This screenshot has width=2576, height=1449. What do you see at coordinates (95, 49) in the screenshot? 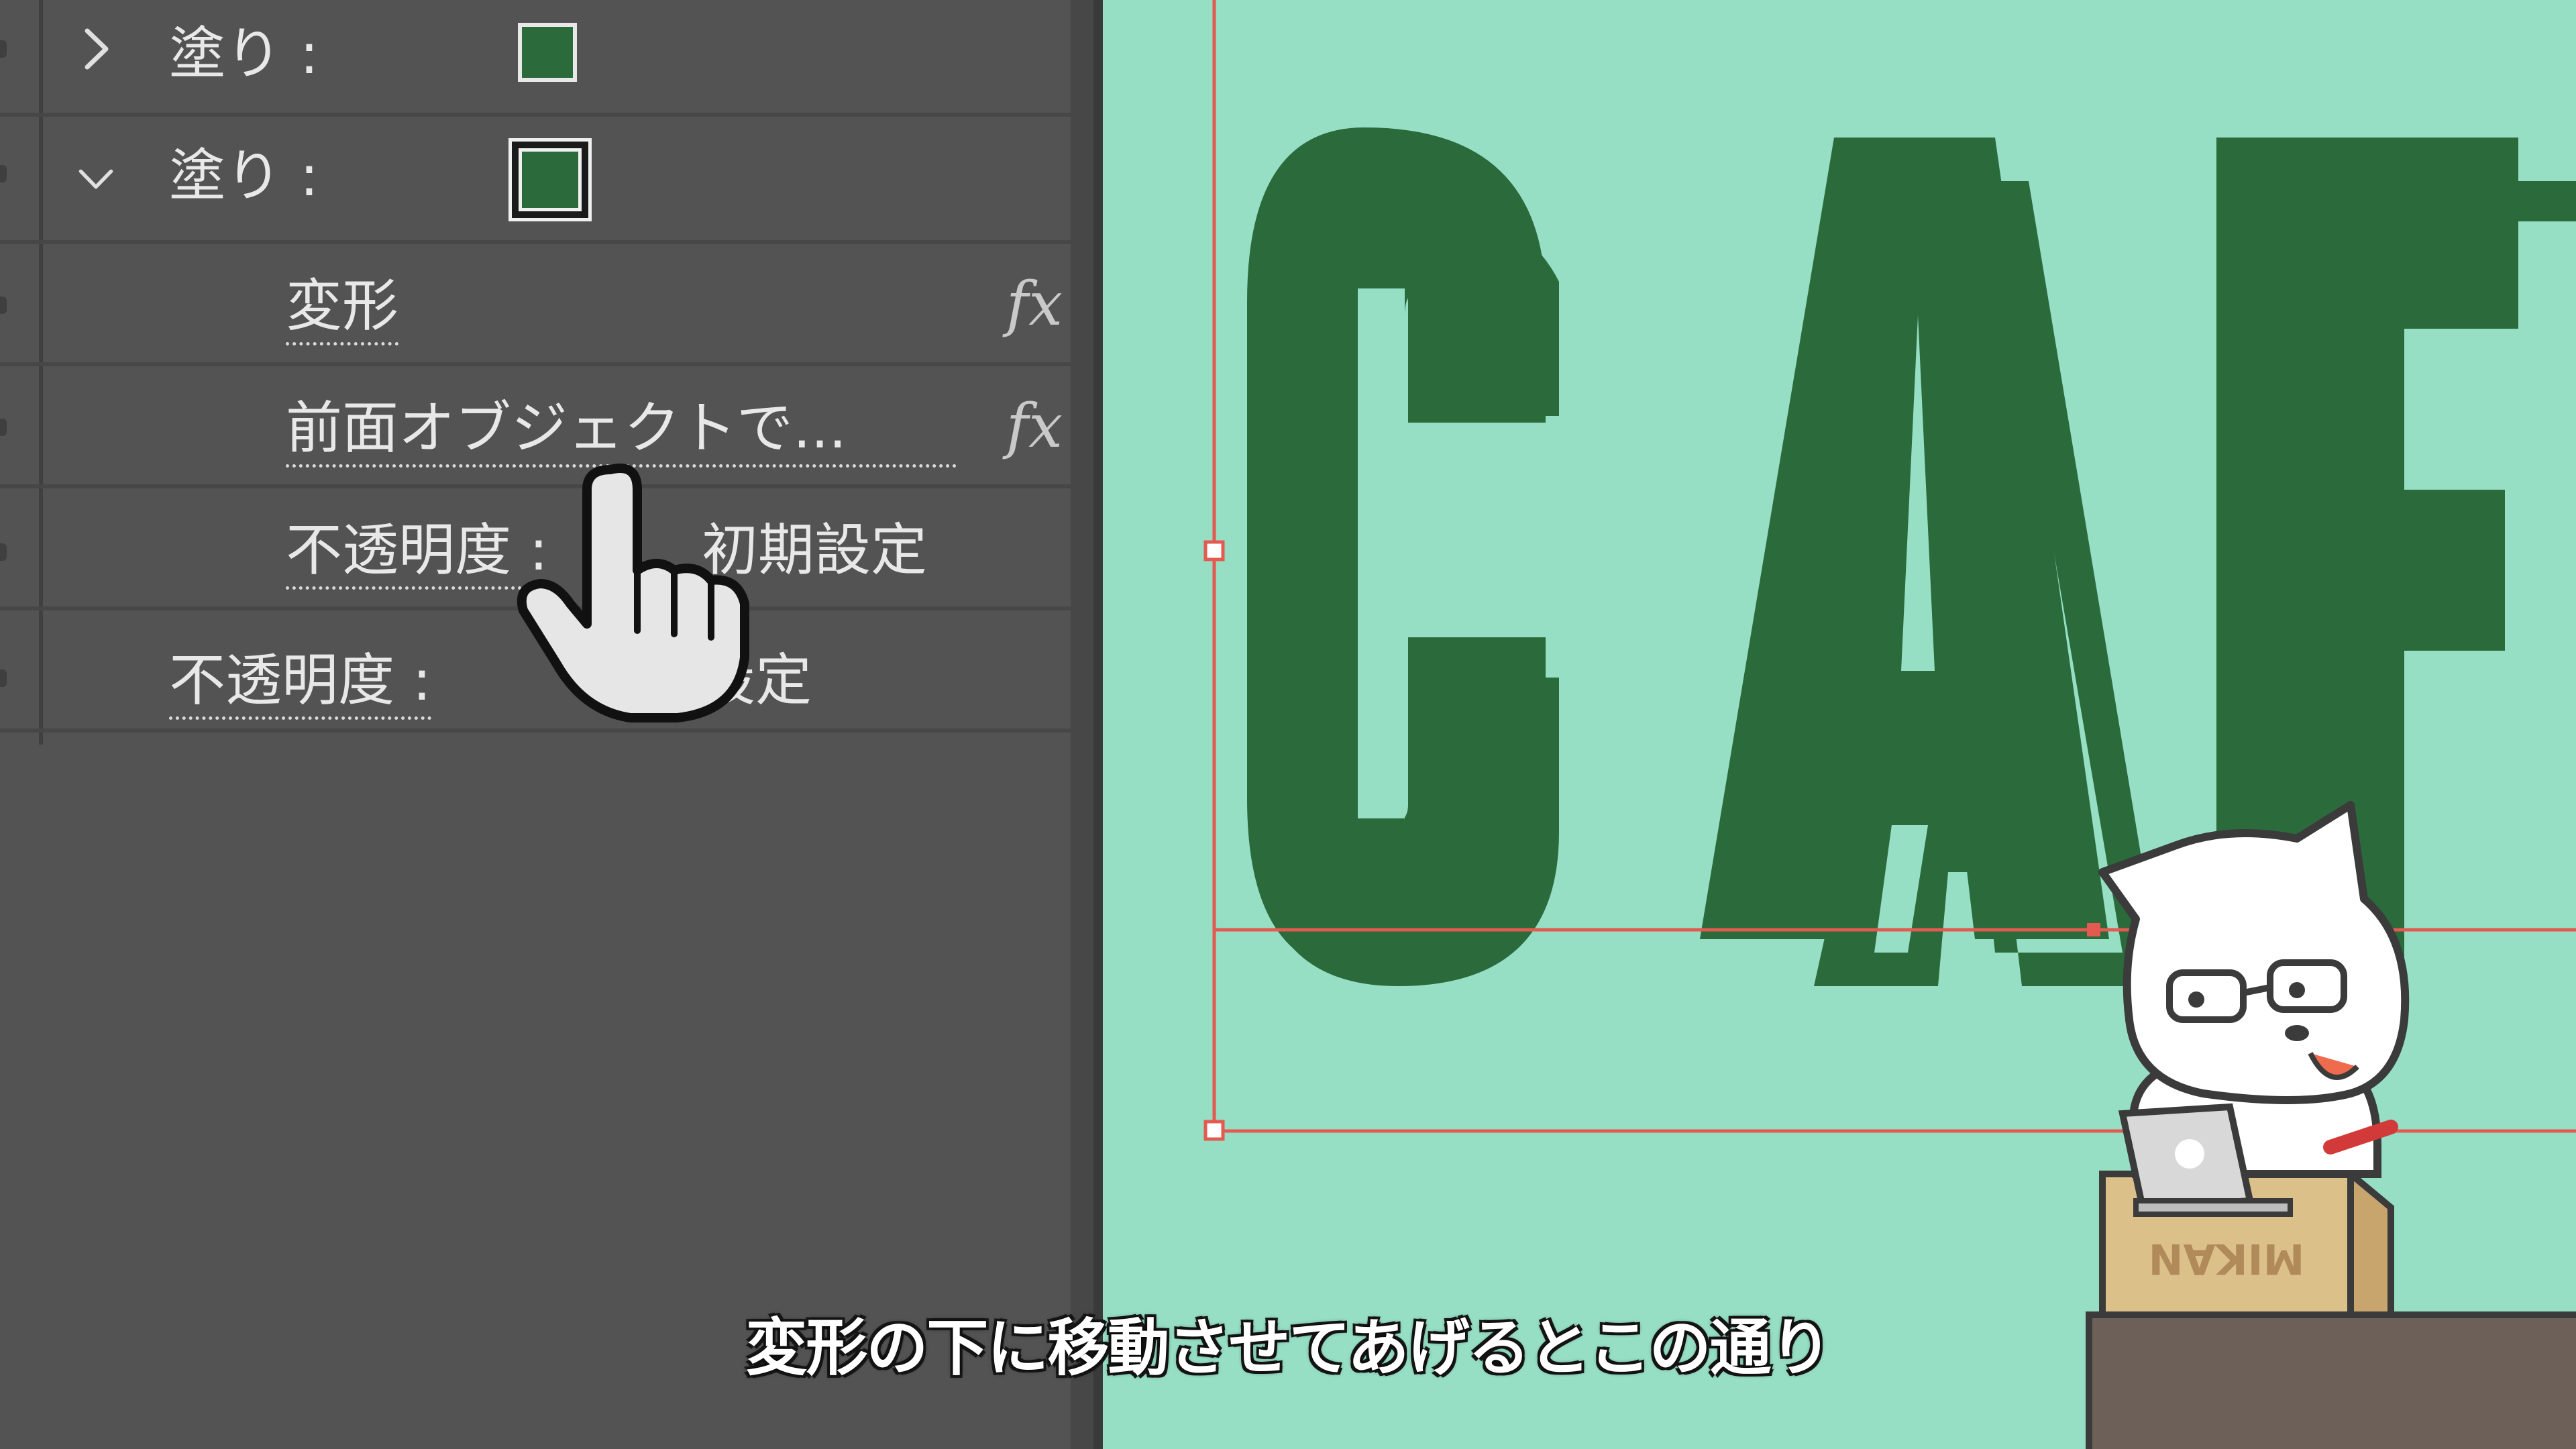
I see `chevron-right-icon` at bounding box center [95, 49].